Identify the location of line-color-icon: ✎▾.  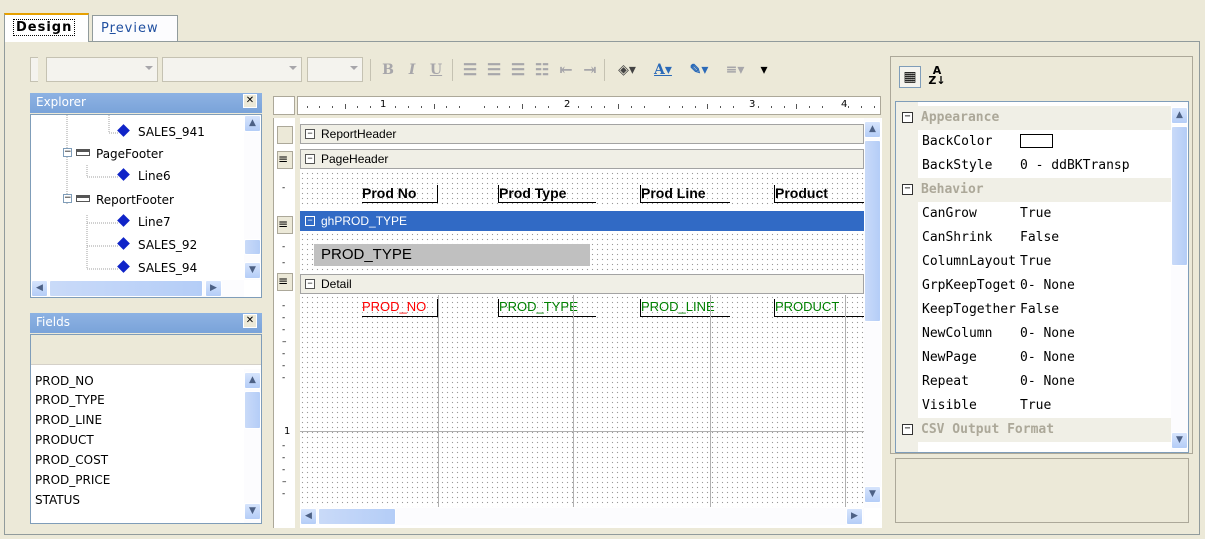
(699, 70).